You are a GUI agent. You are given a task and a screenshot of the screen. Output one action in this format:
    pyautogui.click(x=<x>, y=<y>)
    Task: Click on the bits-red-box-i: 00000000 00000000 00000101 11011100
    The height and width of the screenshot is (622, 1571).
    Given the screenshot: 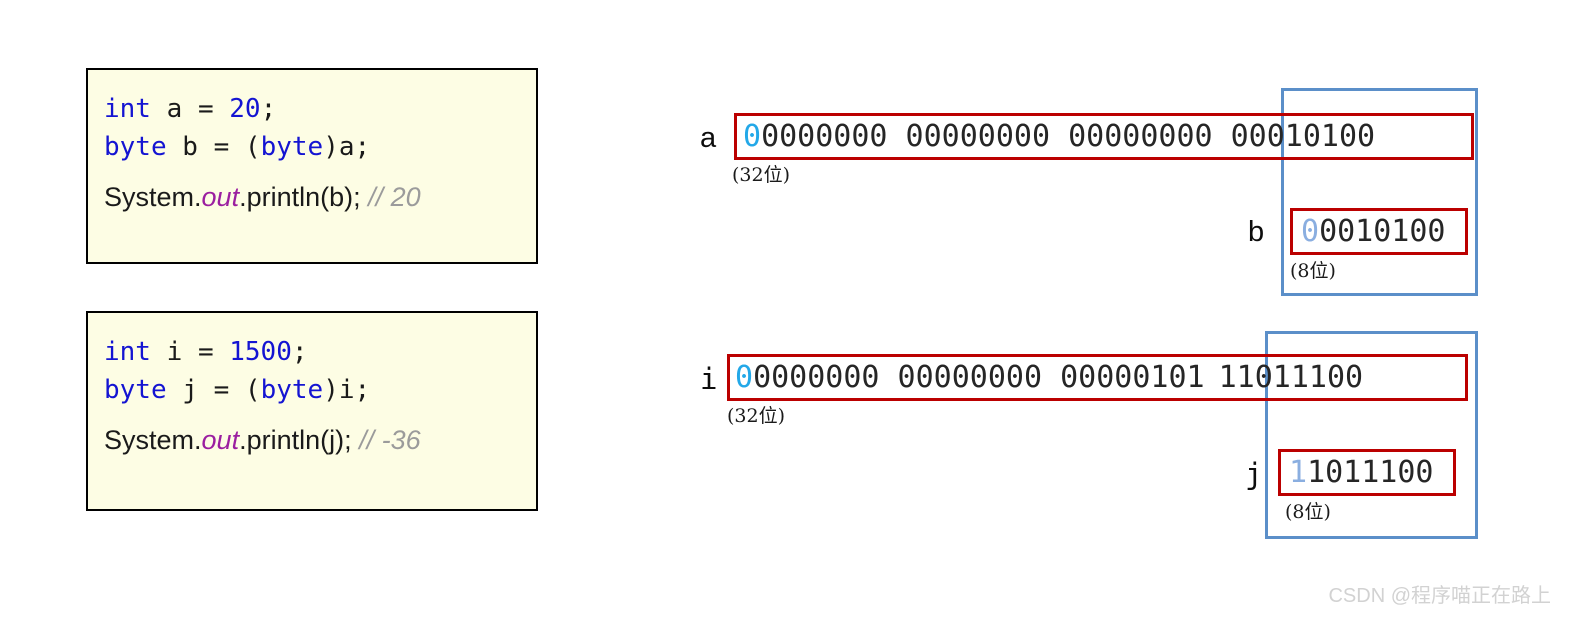 What is the action you would take?
    pyautogui.click(x=1097, y=377)
    